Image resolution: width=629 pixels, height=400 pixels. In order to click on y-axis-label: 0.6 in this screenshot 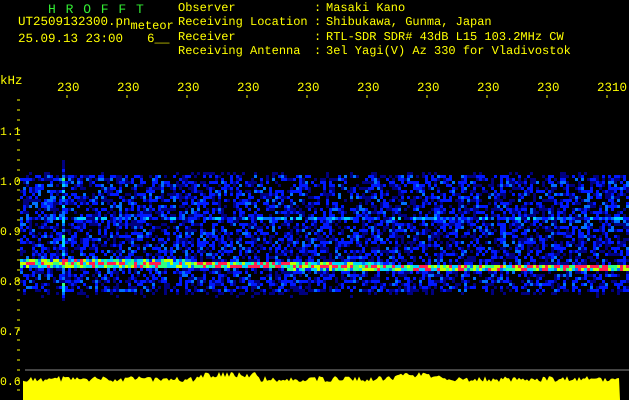, I will do `click(10, 382)`.